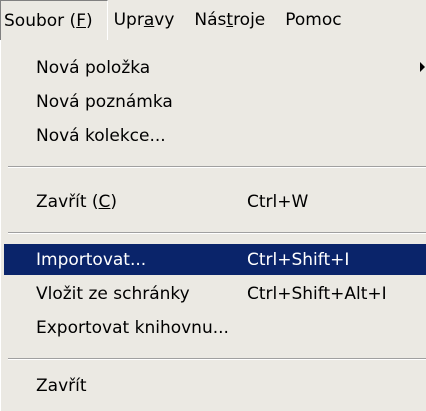 This screenshot has height=411, width=426. Describe the element at coordinates (113, 293) in the screenshot. I see `menu-item-label: Vložit ze schránky` at that location.